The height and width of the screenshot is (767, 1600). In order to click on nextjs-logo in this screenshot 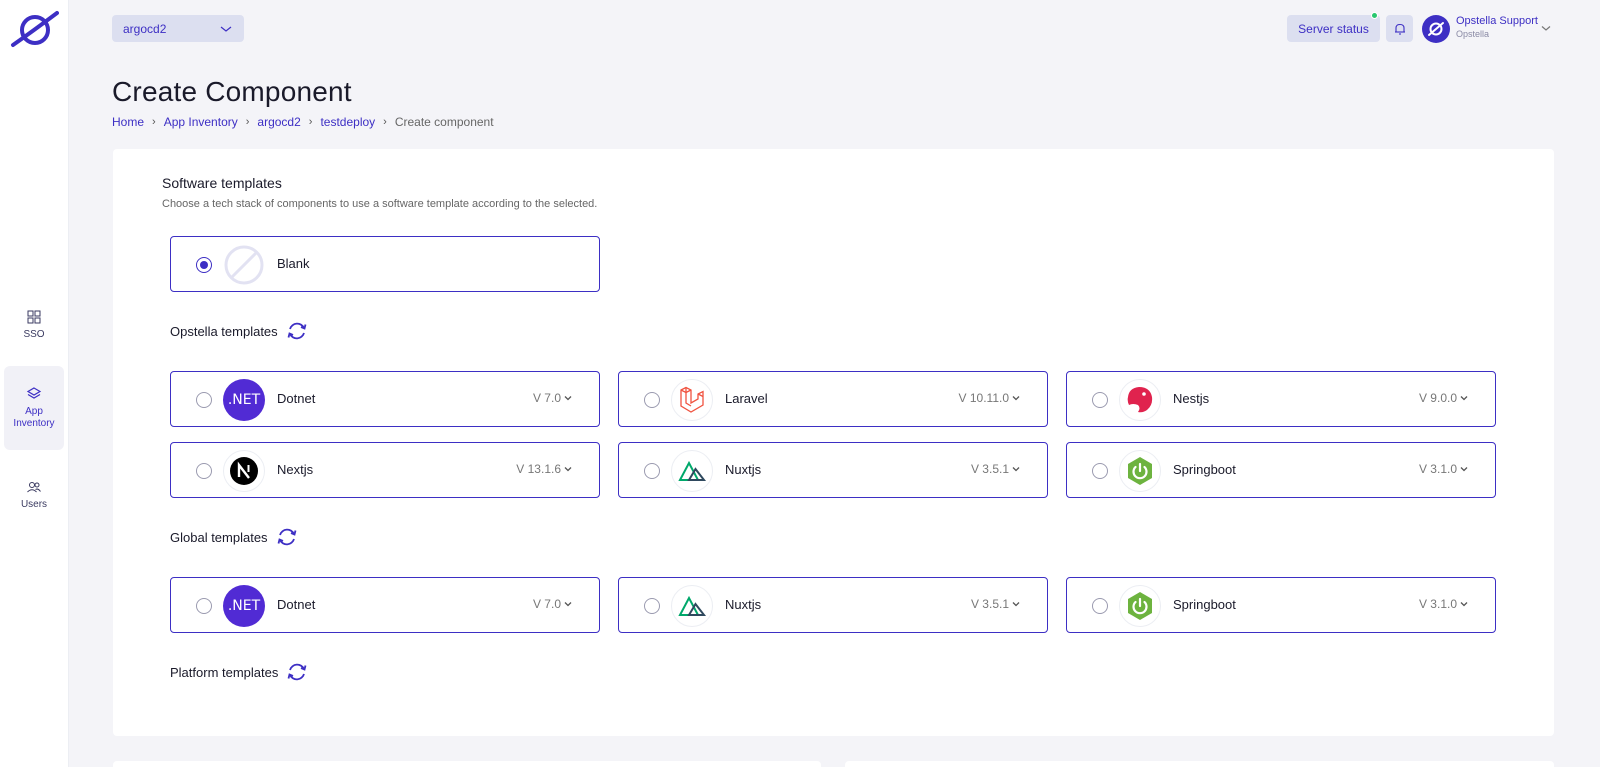, I will do `click(244, 471)`.